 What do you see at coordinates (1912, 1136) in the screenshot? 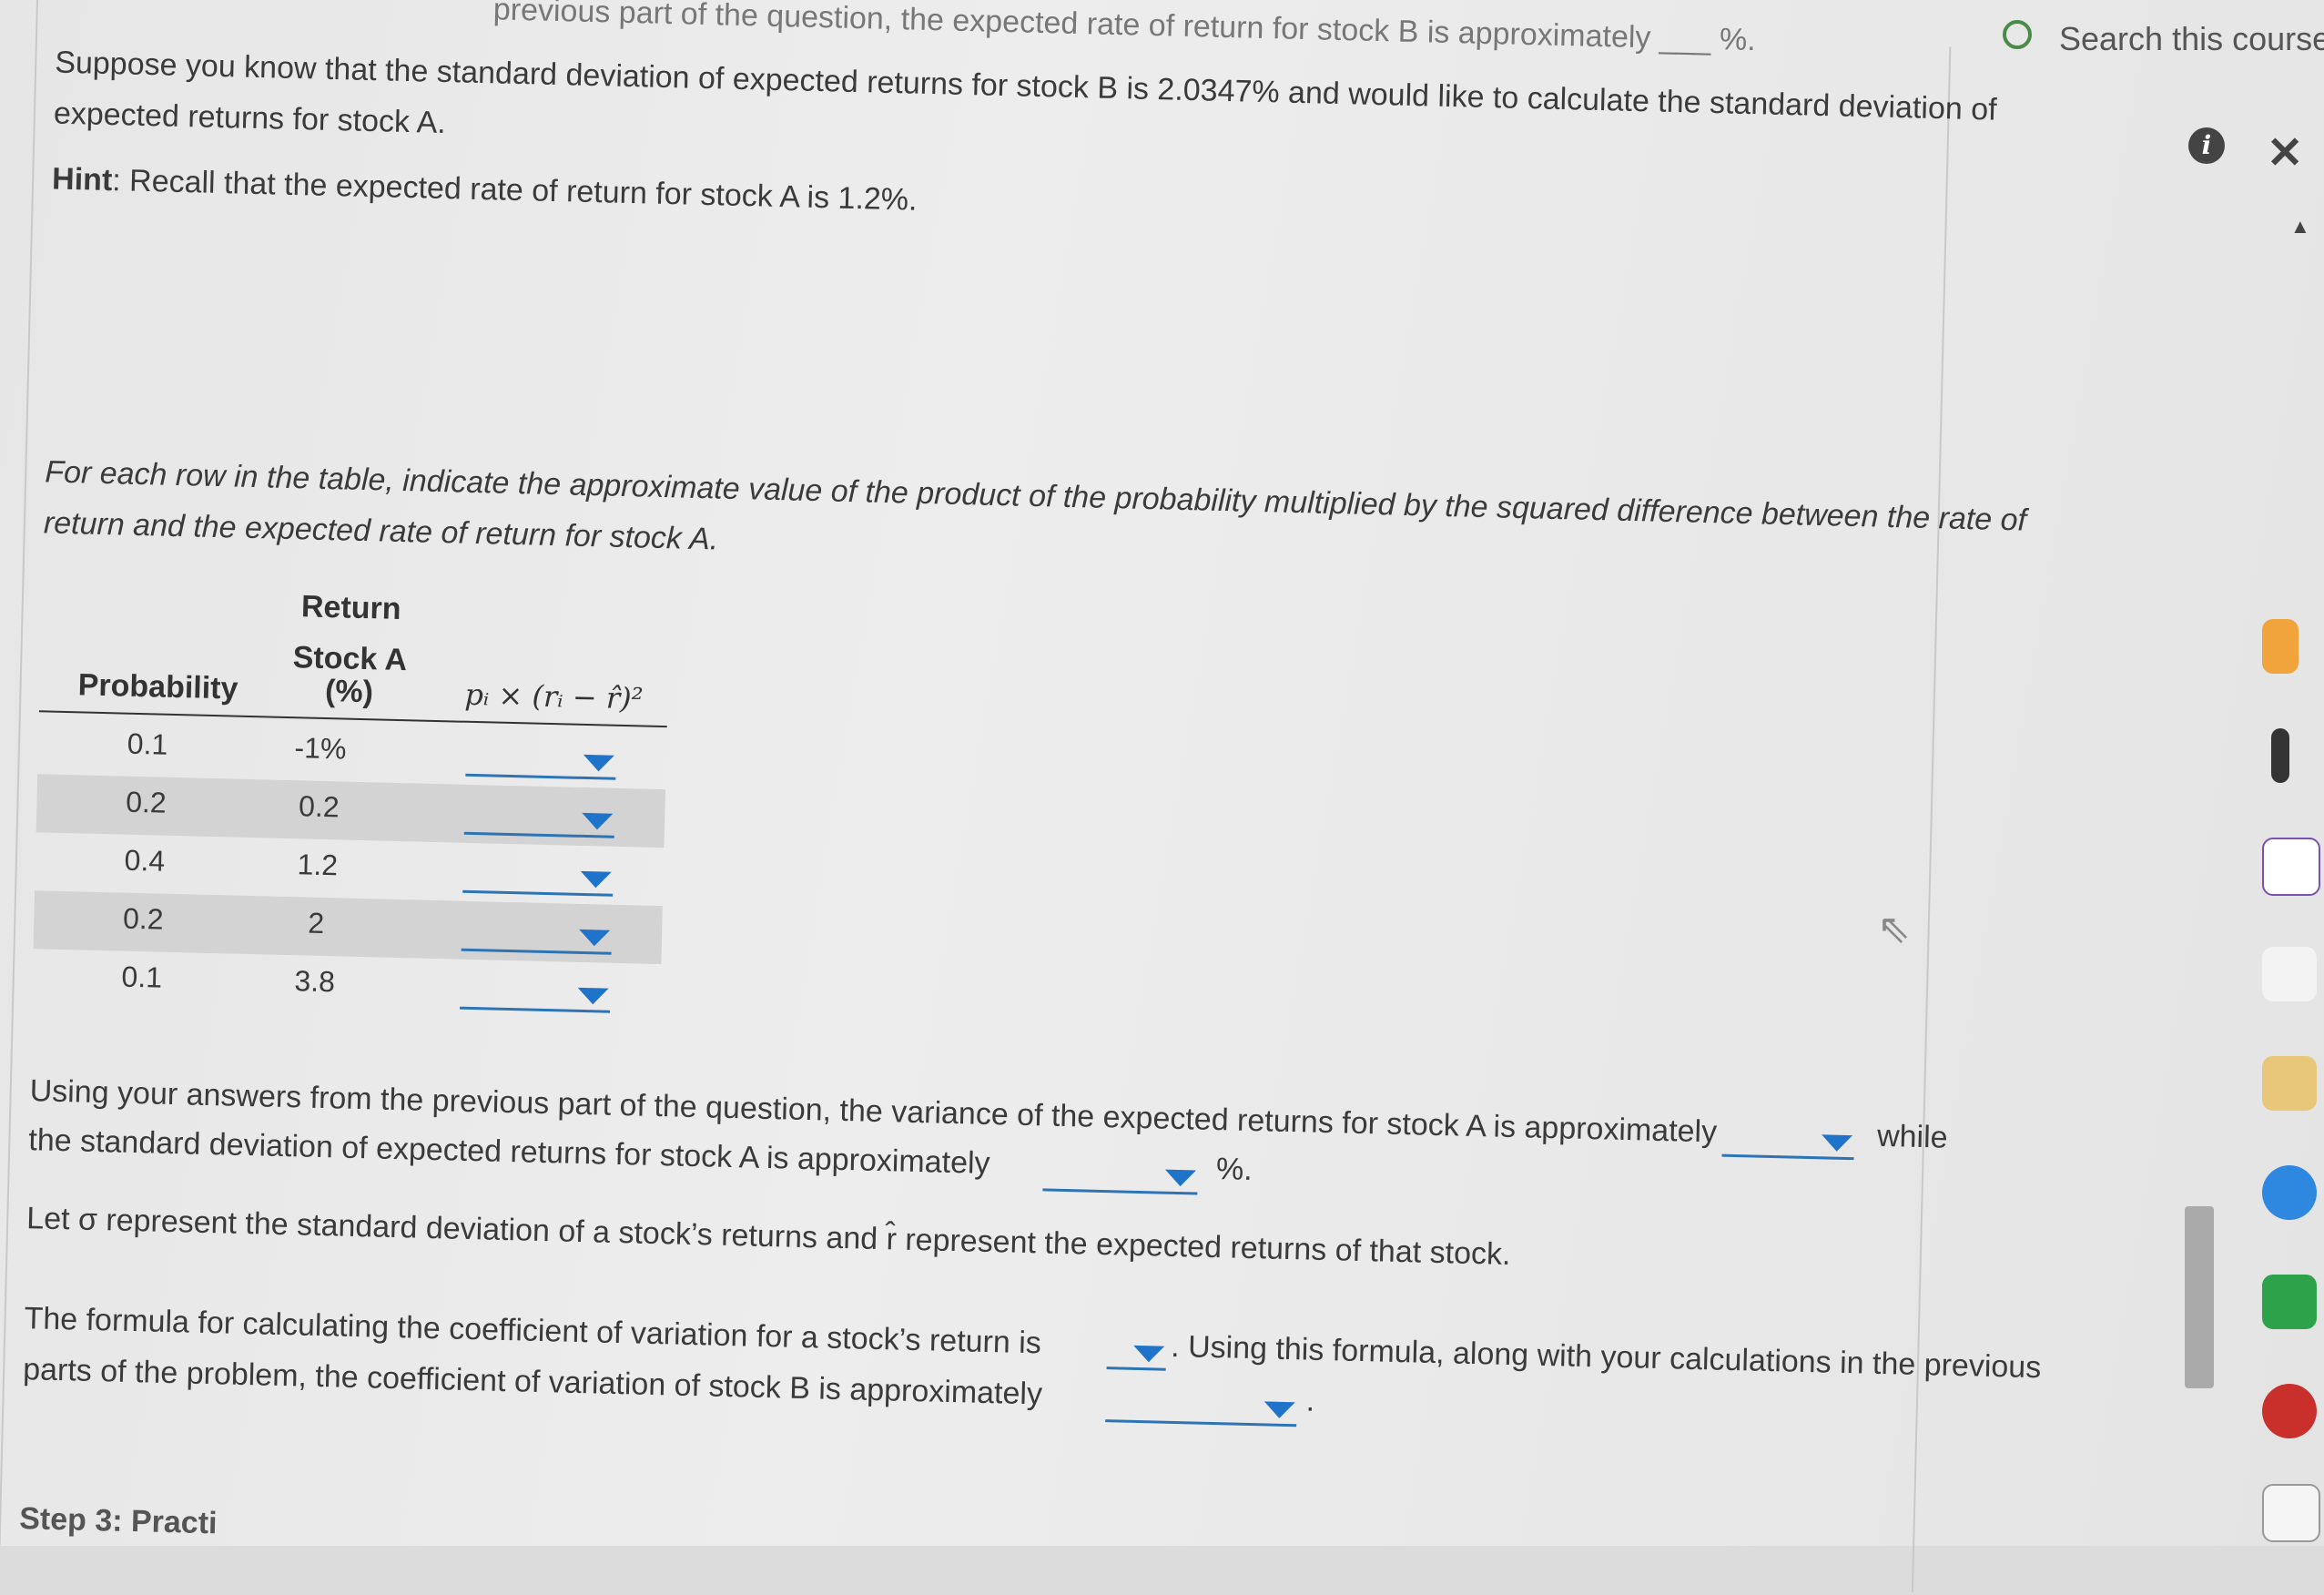
I see `while-text: while` at bounding box center [1912, 1136].